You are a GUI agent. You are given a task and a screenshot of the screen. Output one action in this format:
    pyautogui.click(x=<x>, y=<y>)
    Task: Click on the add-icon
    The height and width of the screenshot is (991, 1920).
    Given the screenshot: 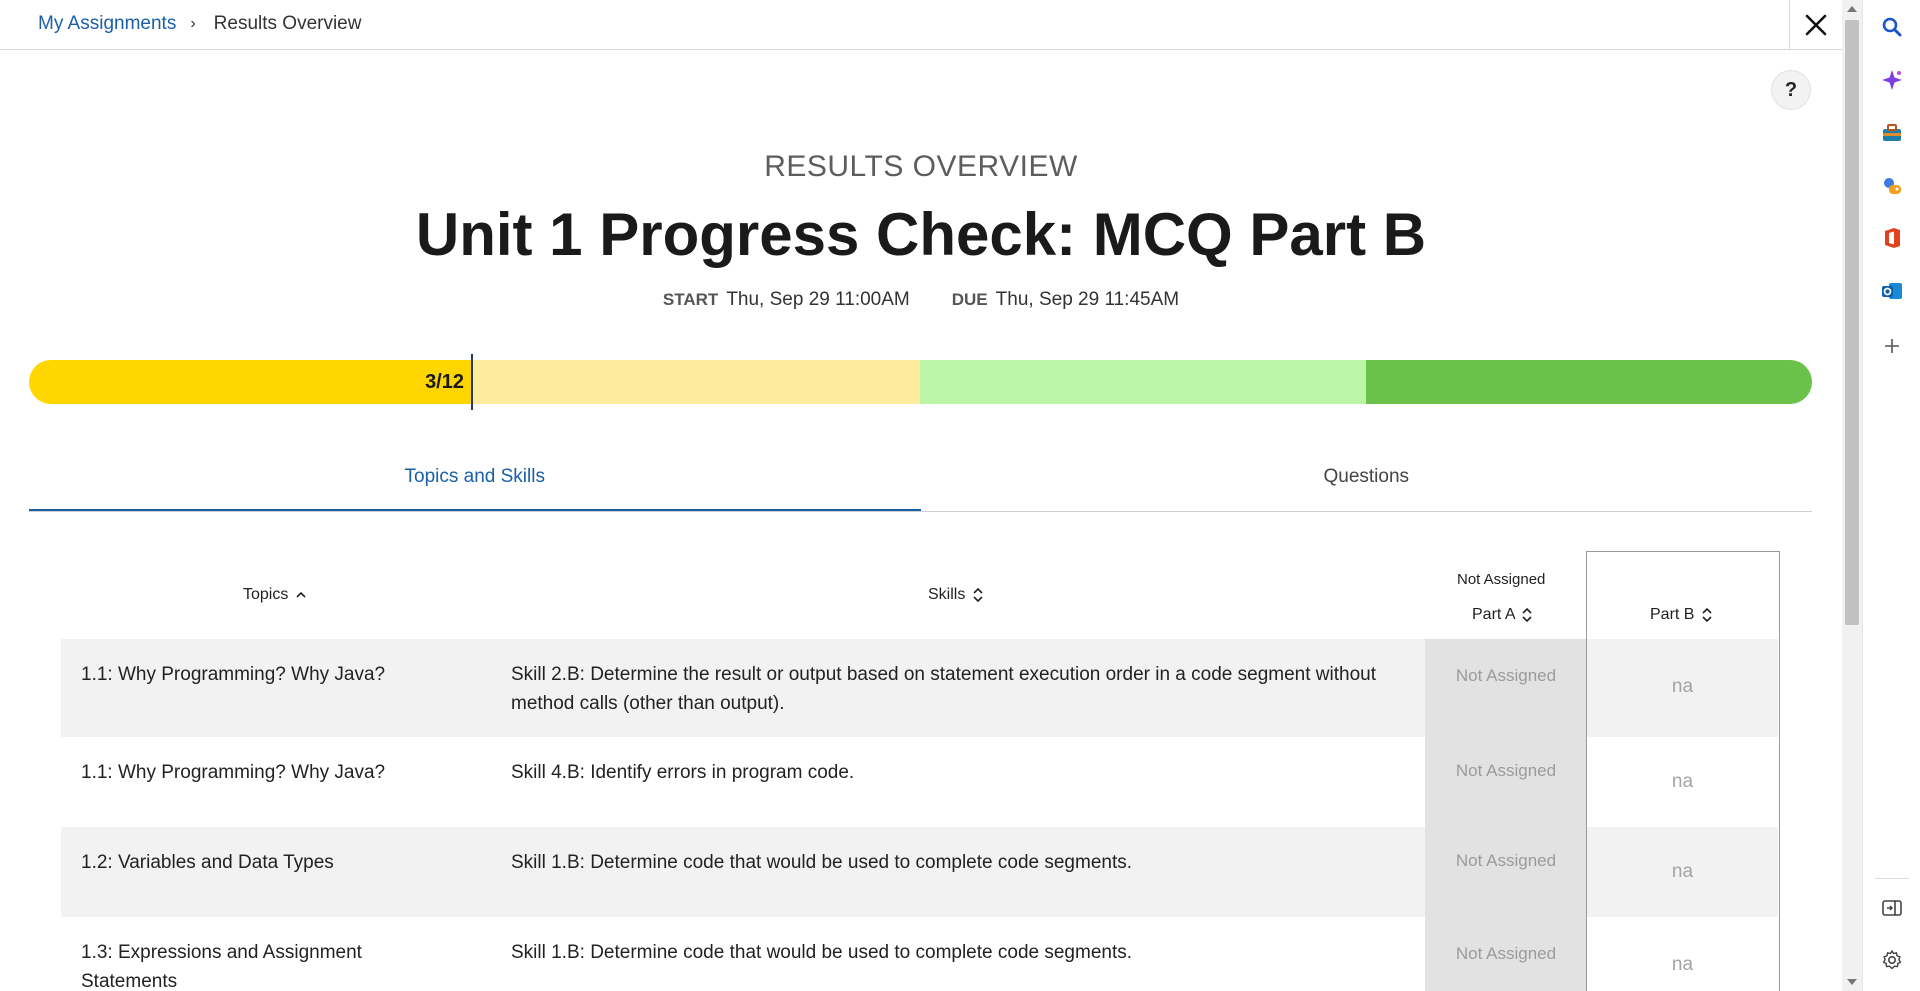 What is the action you would take?
    pyautogui.click(x=1892, y=346)
    